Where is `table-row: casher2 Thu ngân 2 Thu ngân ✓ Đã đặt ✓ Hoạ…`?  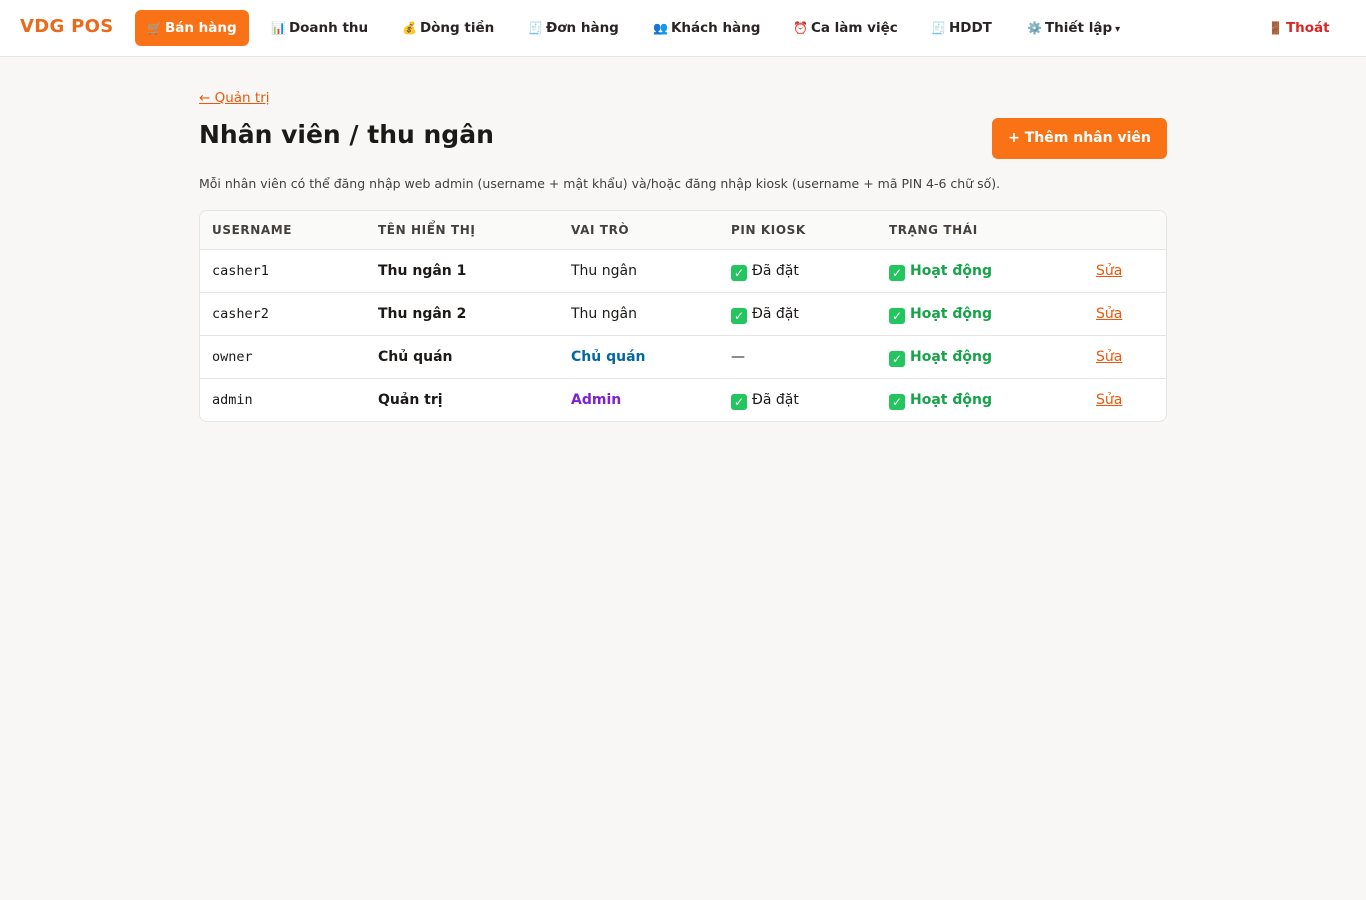
table-row: casher2 Thu ngân 2 Thu ngân ✓ Đã đặt ✓ Hoạ… is located at coordinates (683, 314).